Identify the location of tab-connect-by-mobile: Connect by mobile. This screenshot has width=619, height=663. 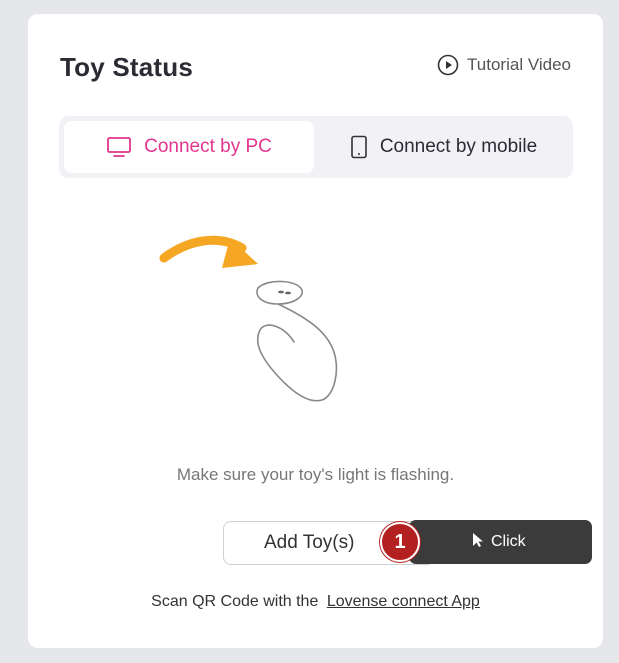
(443, 147).